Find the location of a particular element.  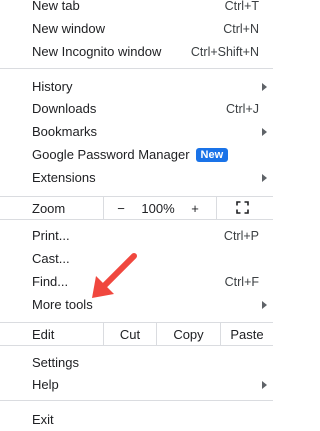

red-arrow-annotation is located at coordinates (114, 275).